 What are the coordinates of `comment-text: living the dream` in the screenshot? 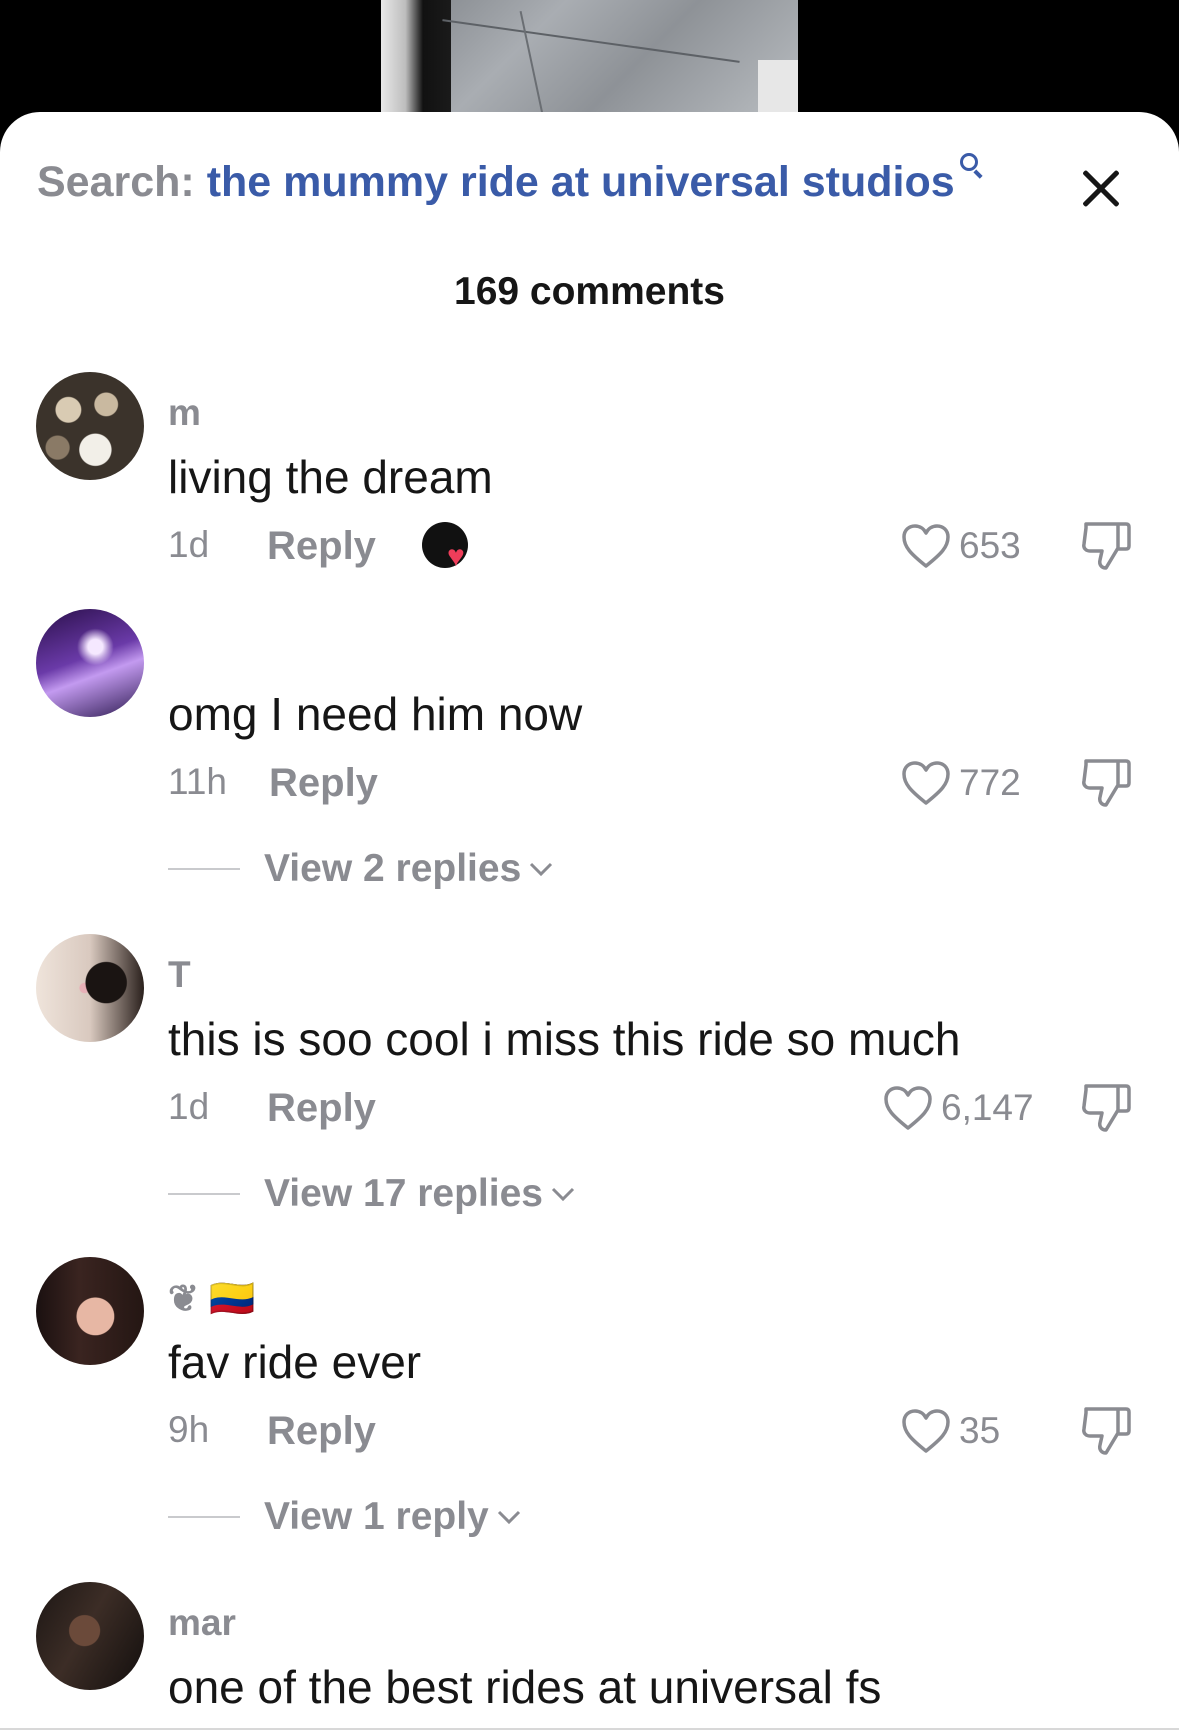 It's located at (330, 477).